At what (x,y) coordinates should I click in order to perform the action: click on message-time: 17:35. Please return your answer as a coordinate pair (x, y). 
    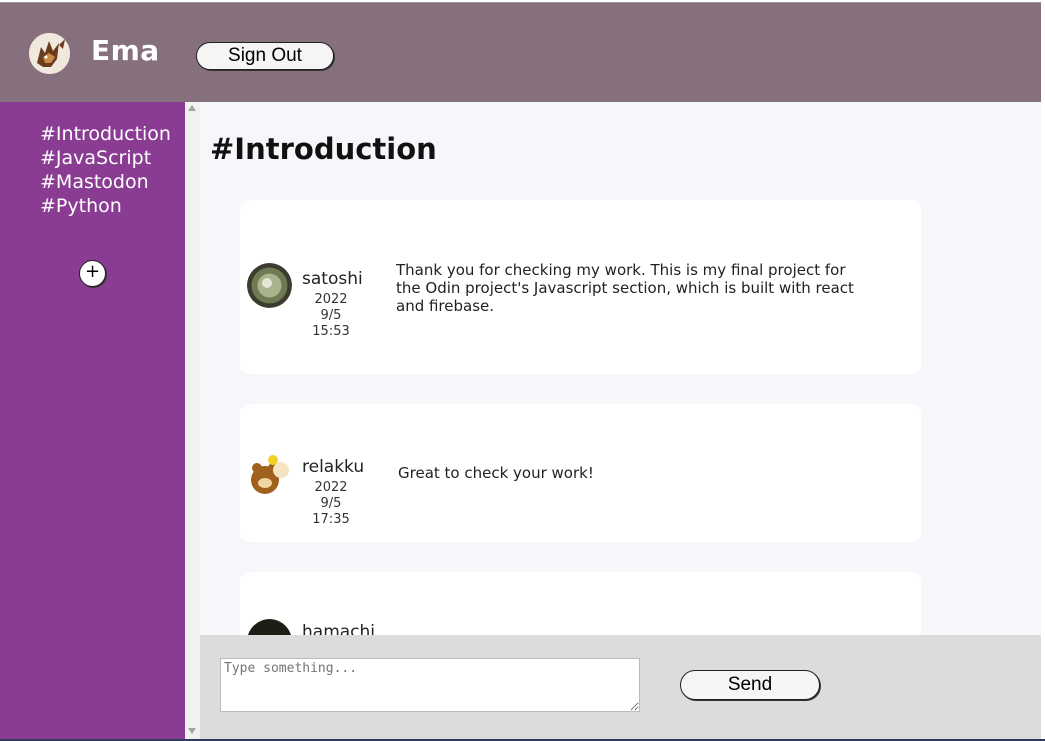
    Looking at the image, I should click on (331, 519).